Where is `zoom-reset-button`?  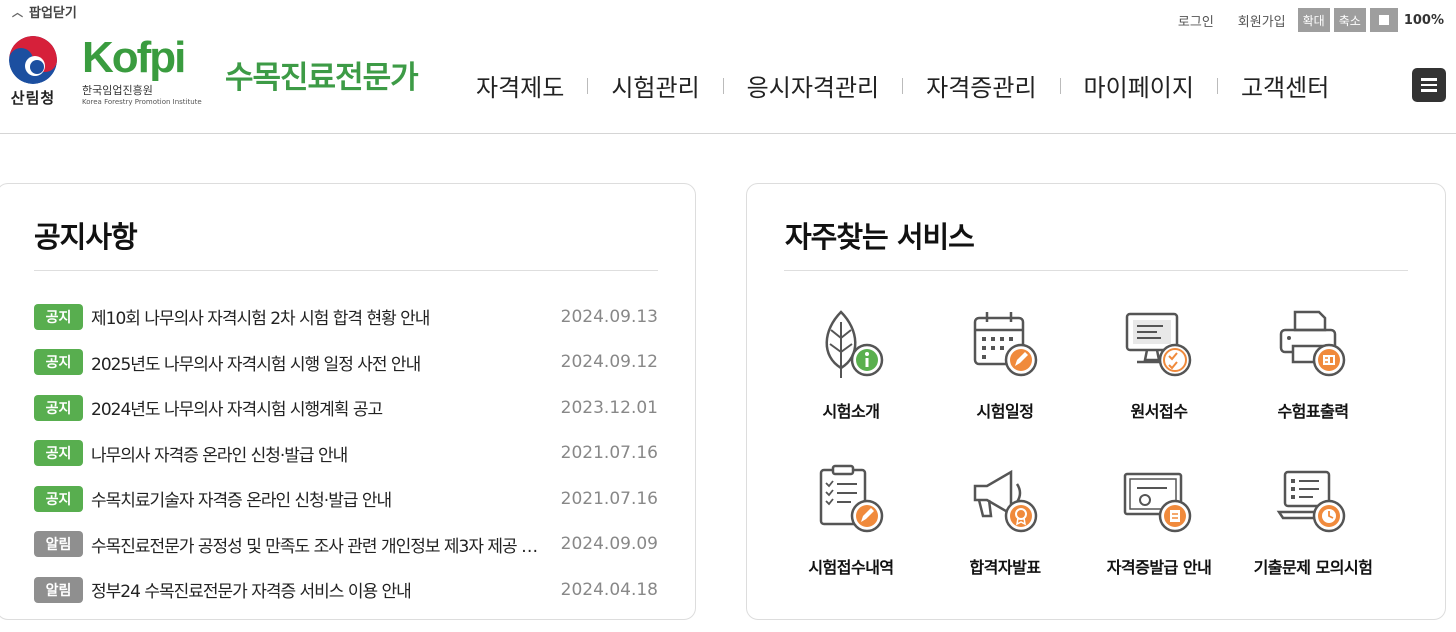
zoom-reset-button is located at coordinates (1383, 20).